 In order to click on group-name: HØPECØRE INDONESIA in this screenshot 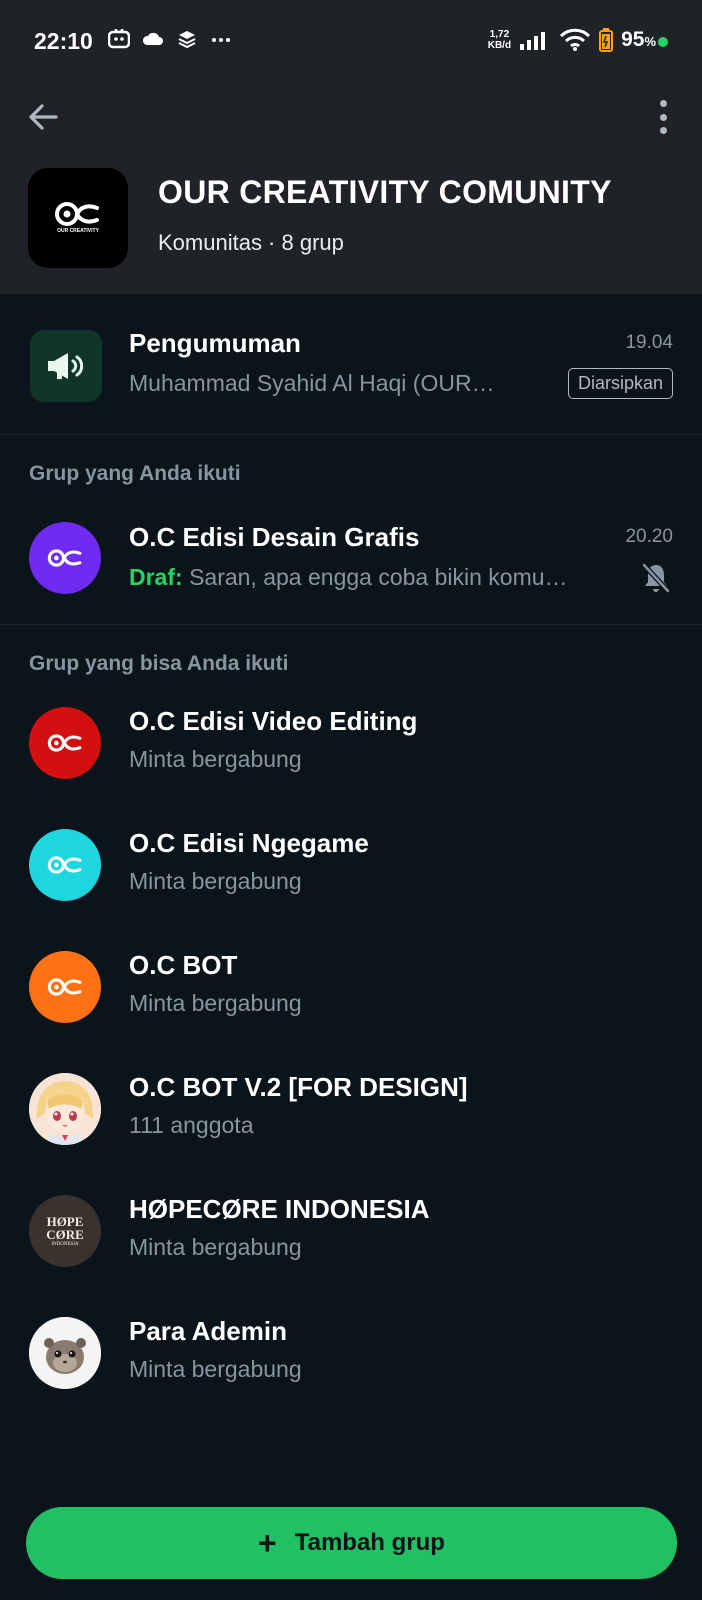, I will do `click(279, 1209)`.